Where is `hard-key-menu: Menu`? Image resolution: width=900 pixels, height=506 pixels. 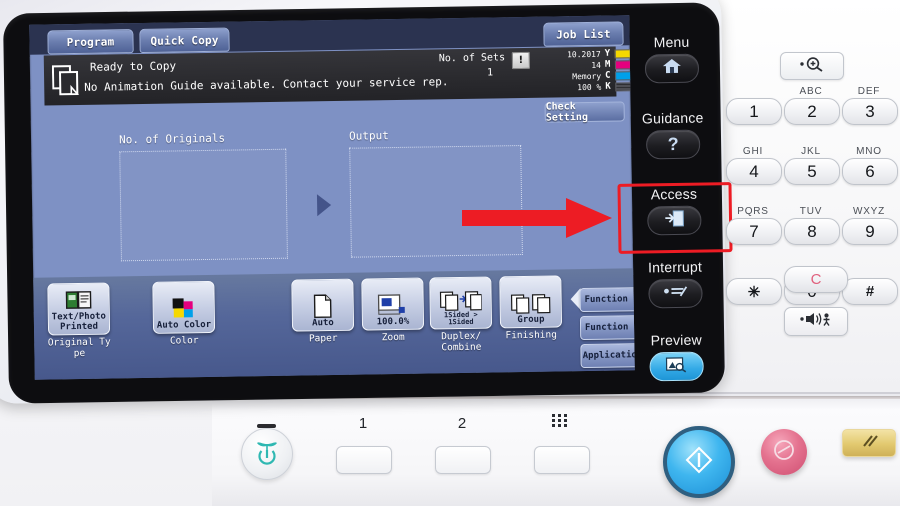 hard-key-menu: Menu is located at coordinates (671, 58).